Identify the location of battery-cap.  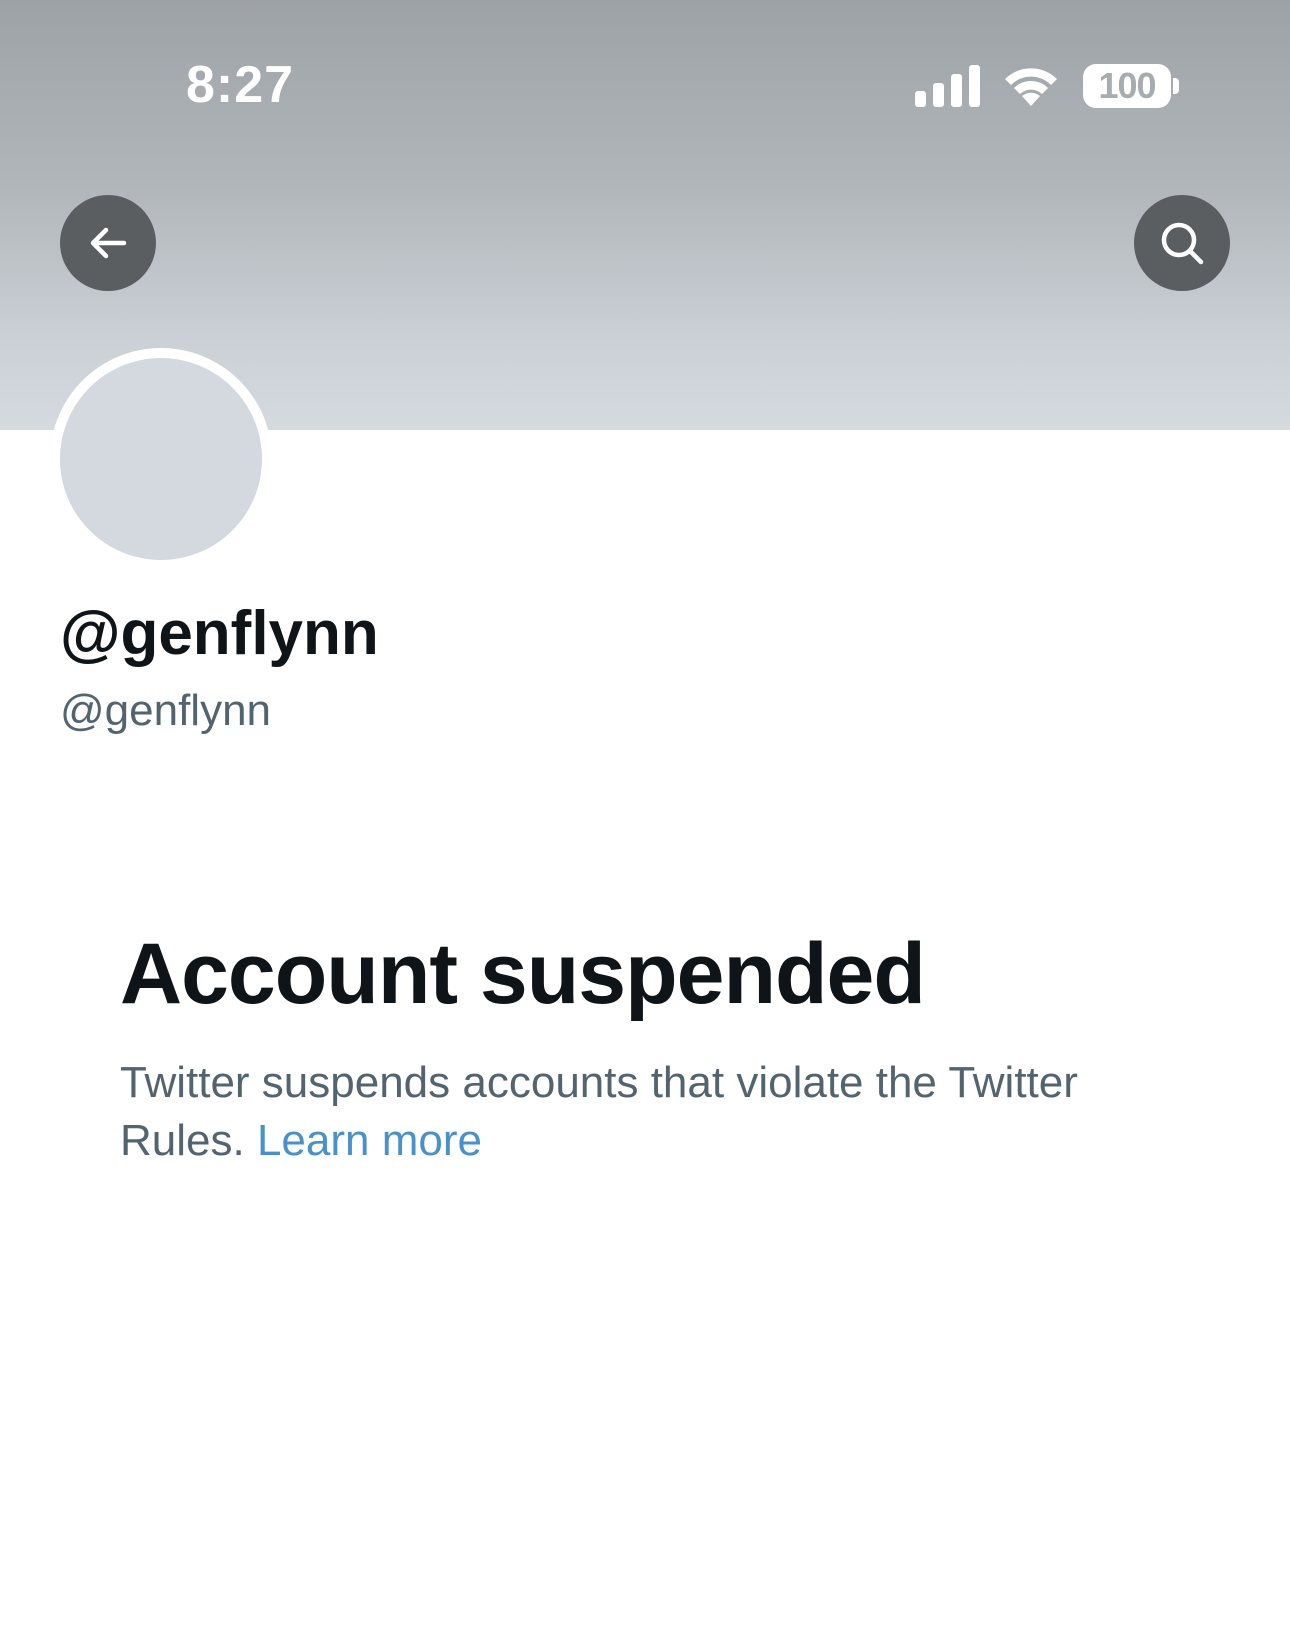
(1176, 86).